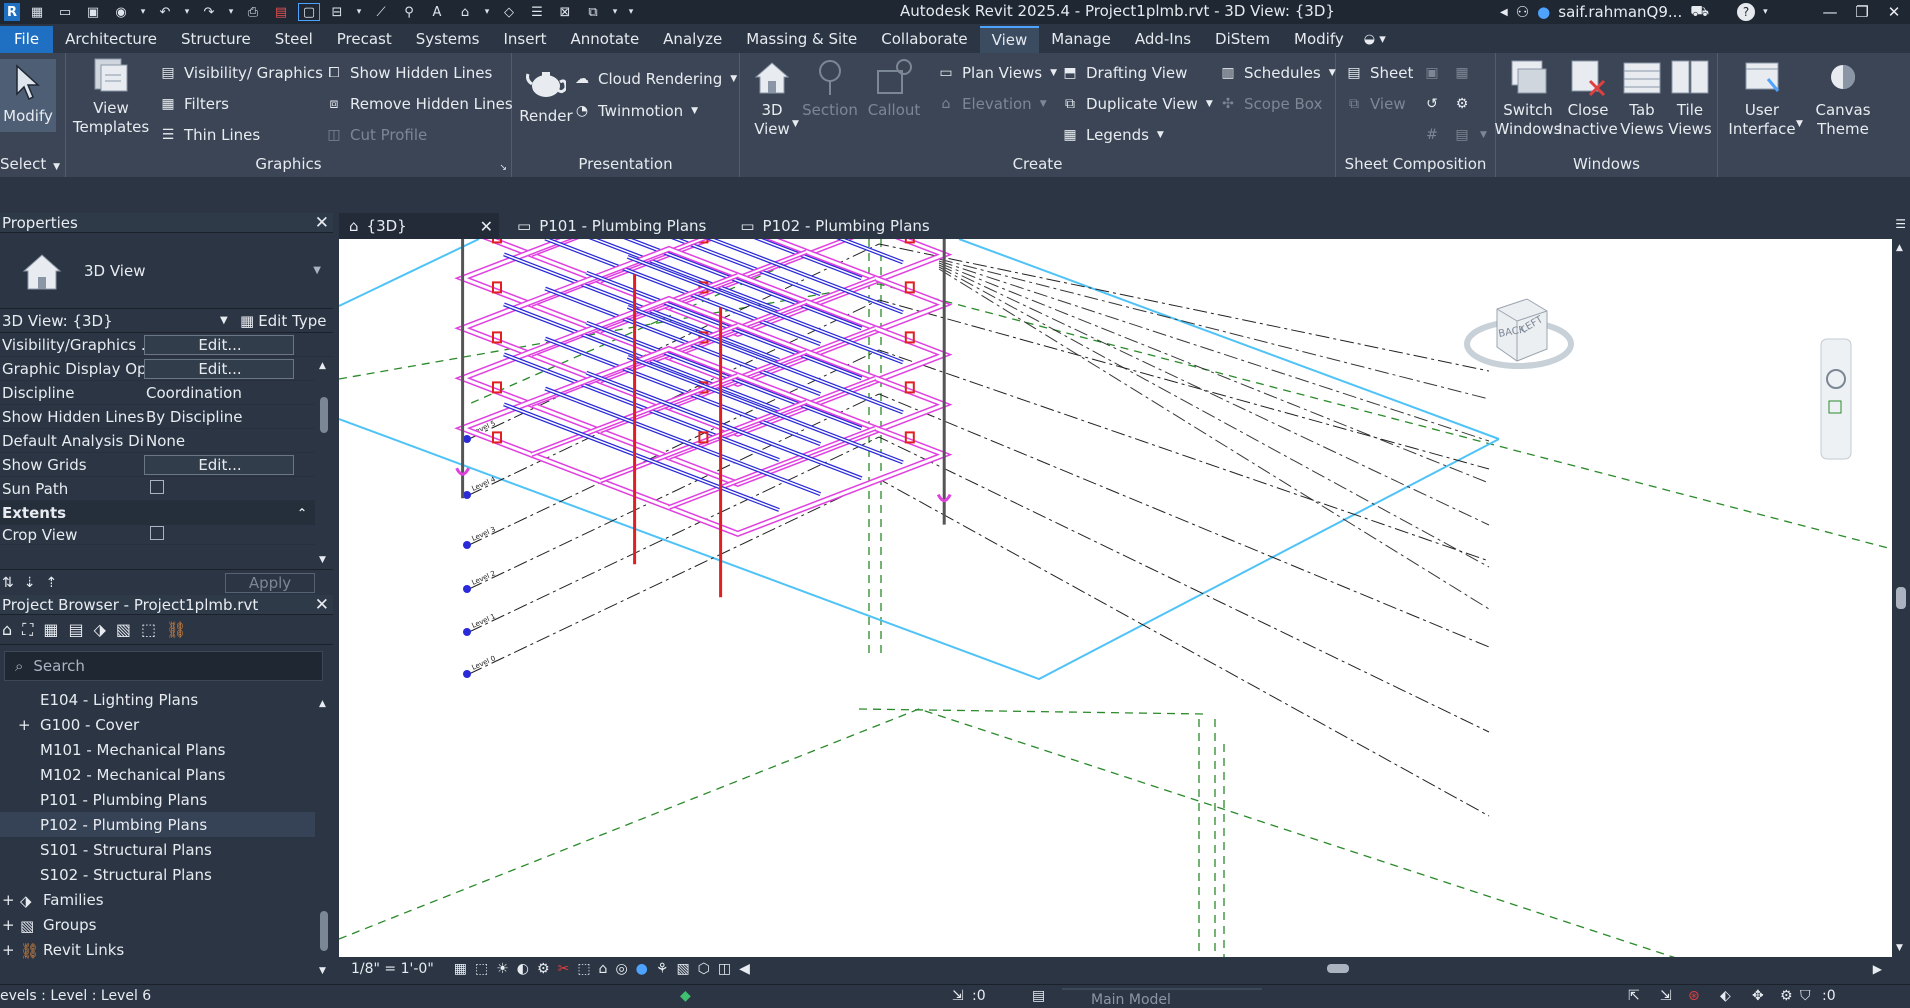  What do you see at coordinates (704, 969) in the screenshot?
I see `show-analytical-icon: ⬡` at bounding box center [704, 969].